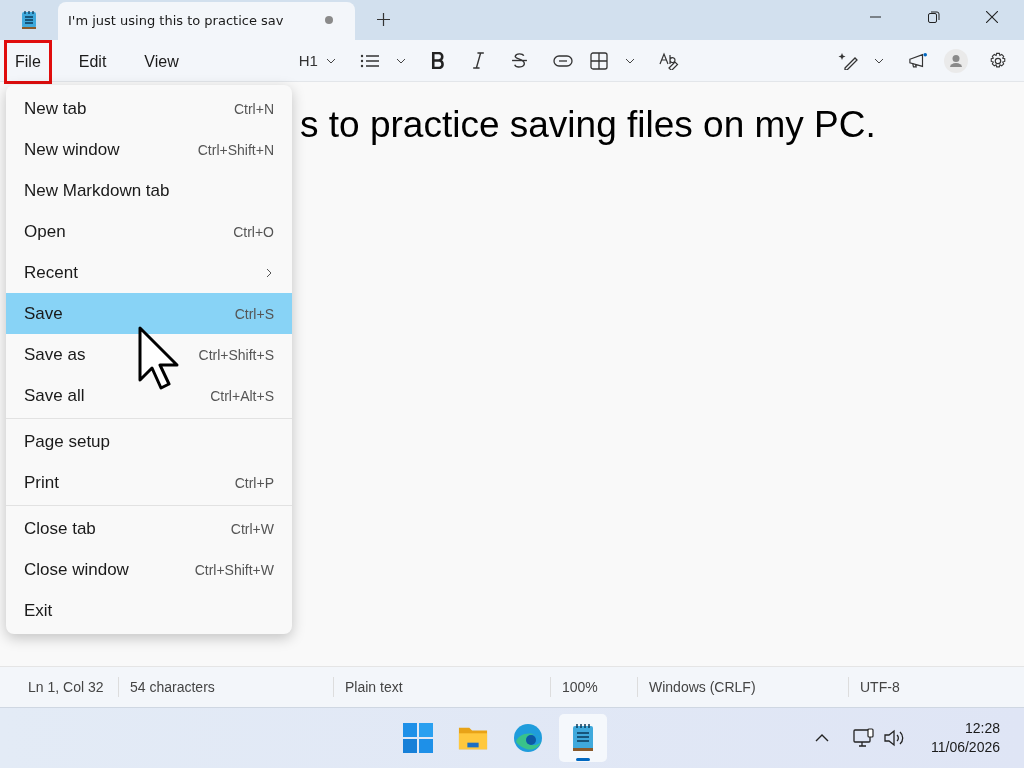 Image resolution: width=1024 pixels, height=768 pixels. Describe the element at coordinates (149, 272) in the screenshot. I see `menu-item: Recent` at that location.